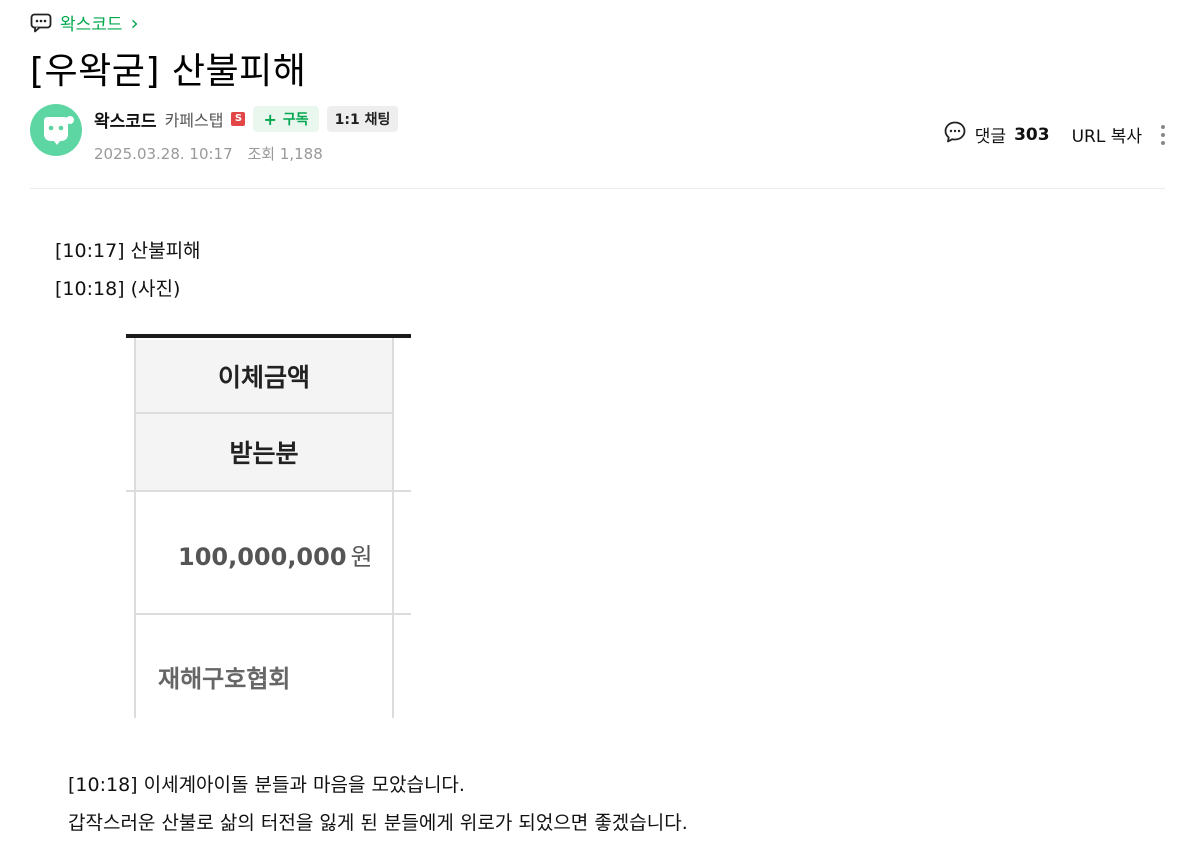 Image resolution: width=1200 pixels, height=867 pixels. What do you see at coordinates (268, 336) in the screenshot?
I see `table-top-border` at bounding box center [268, 336].